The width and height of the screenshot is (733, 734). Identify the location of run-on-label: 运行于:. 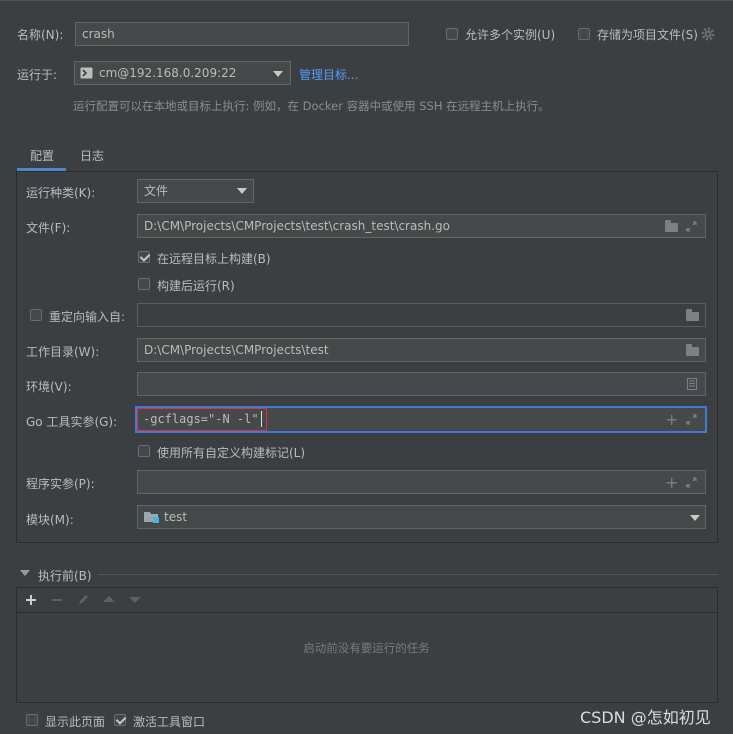
(37, 75).